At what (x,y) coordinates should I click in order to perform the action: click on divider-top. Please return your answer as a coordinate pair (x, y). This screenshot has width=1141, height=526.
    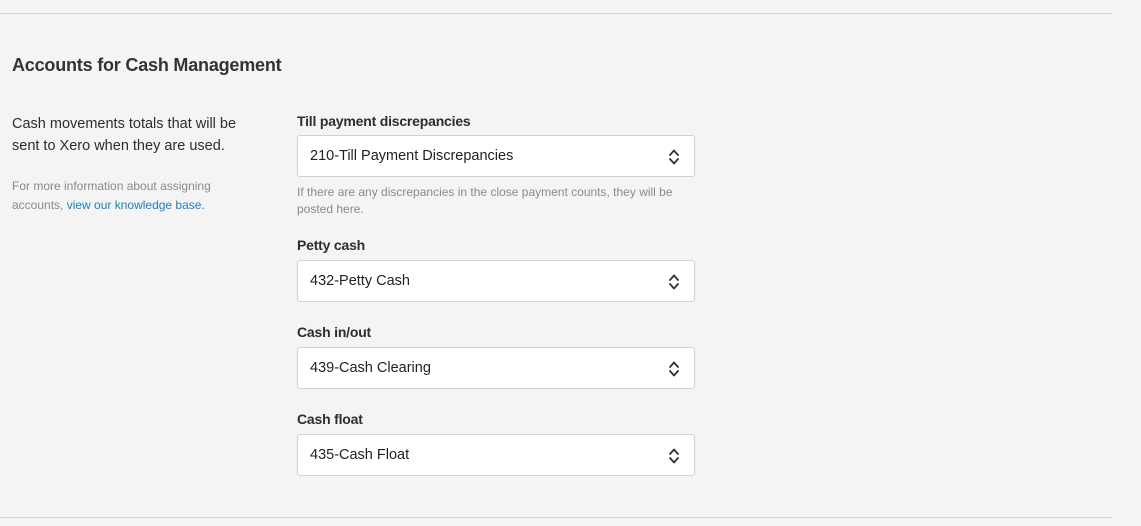
    Looking at the image, I should click on (556, 13).